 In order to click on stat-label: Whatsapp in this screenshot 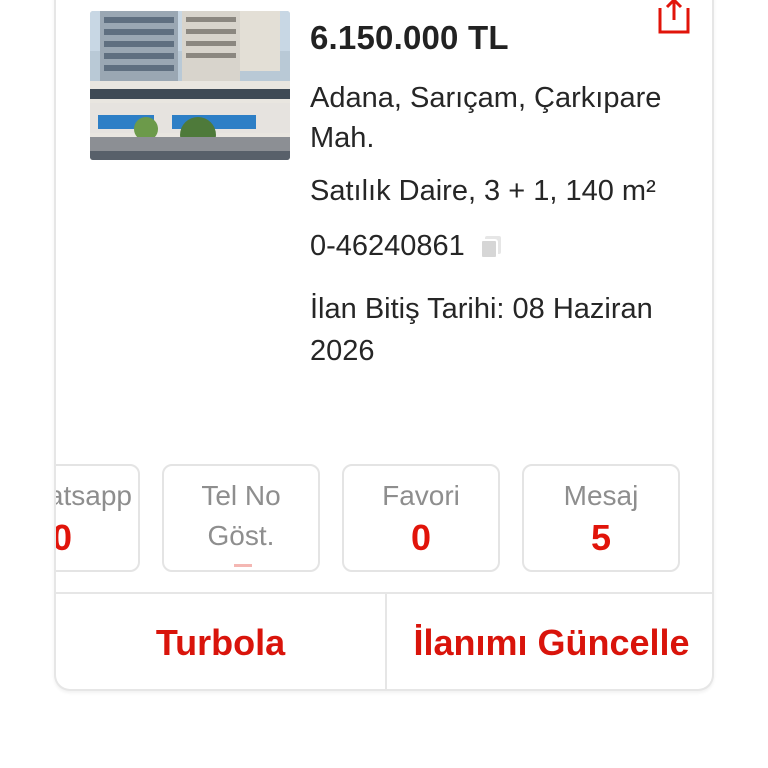, I will do `click(94, 495)`.